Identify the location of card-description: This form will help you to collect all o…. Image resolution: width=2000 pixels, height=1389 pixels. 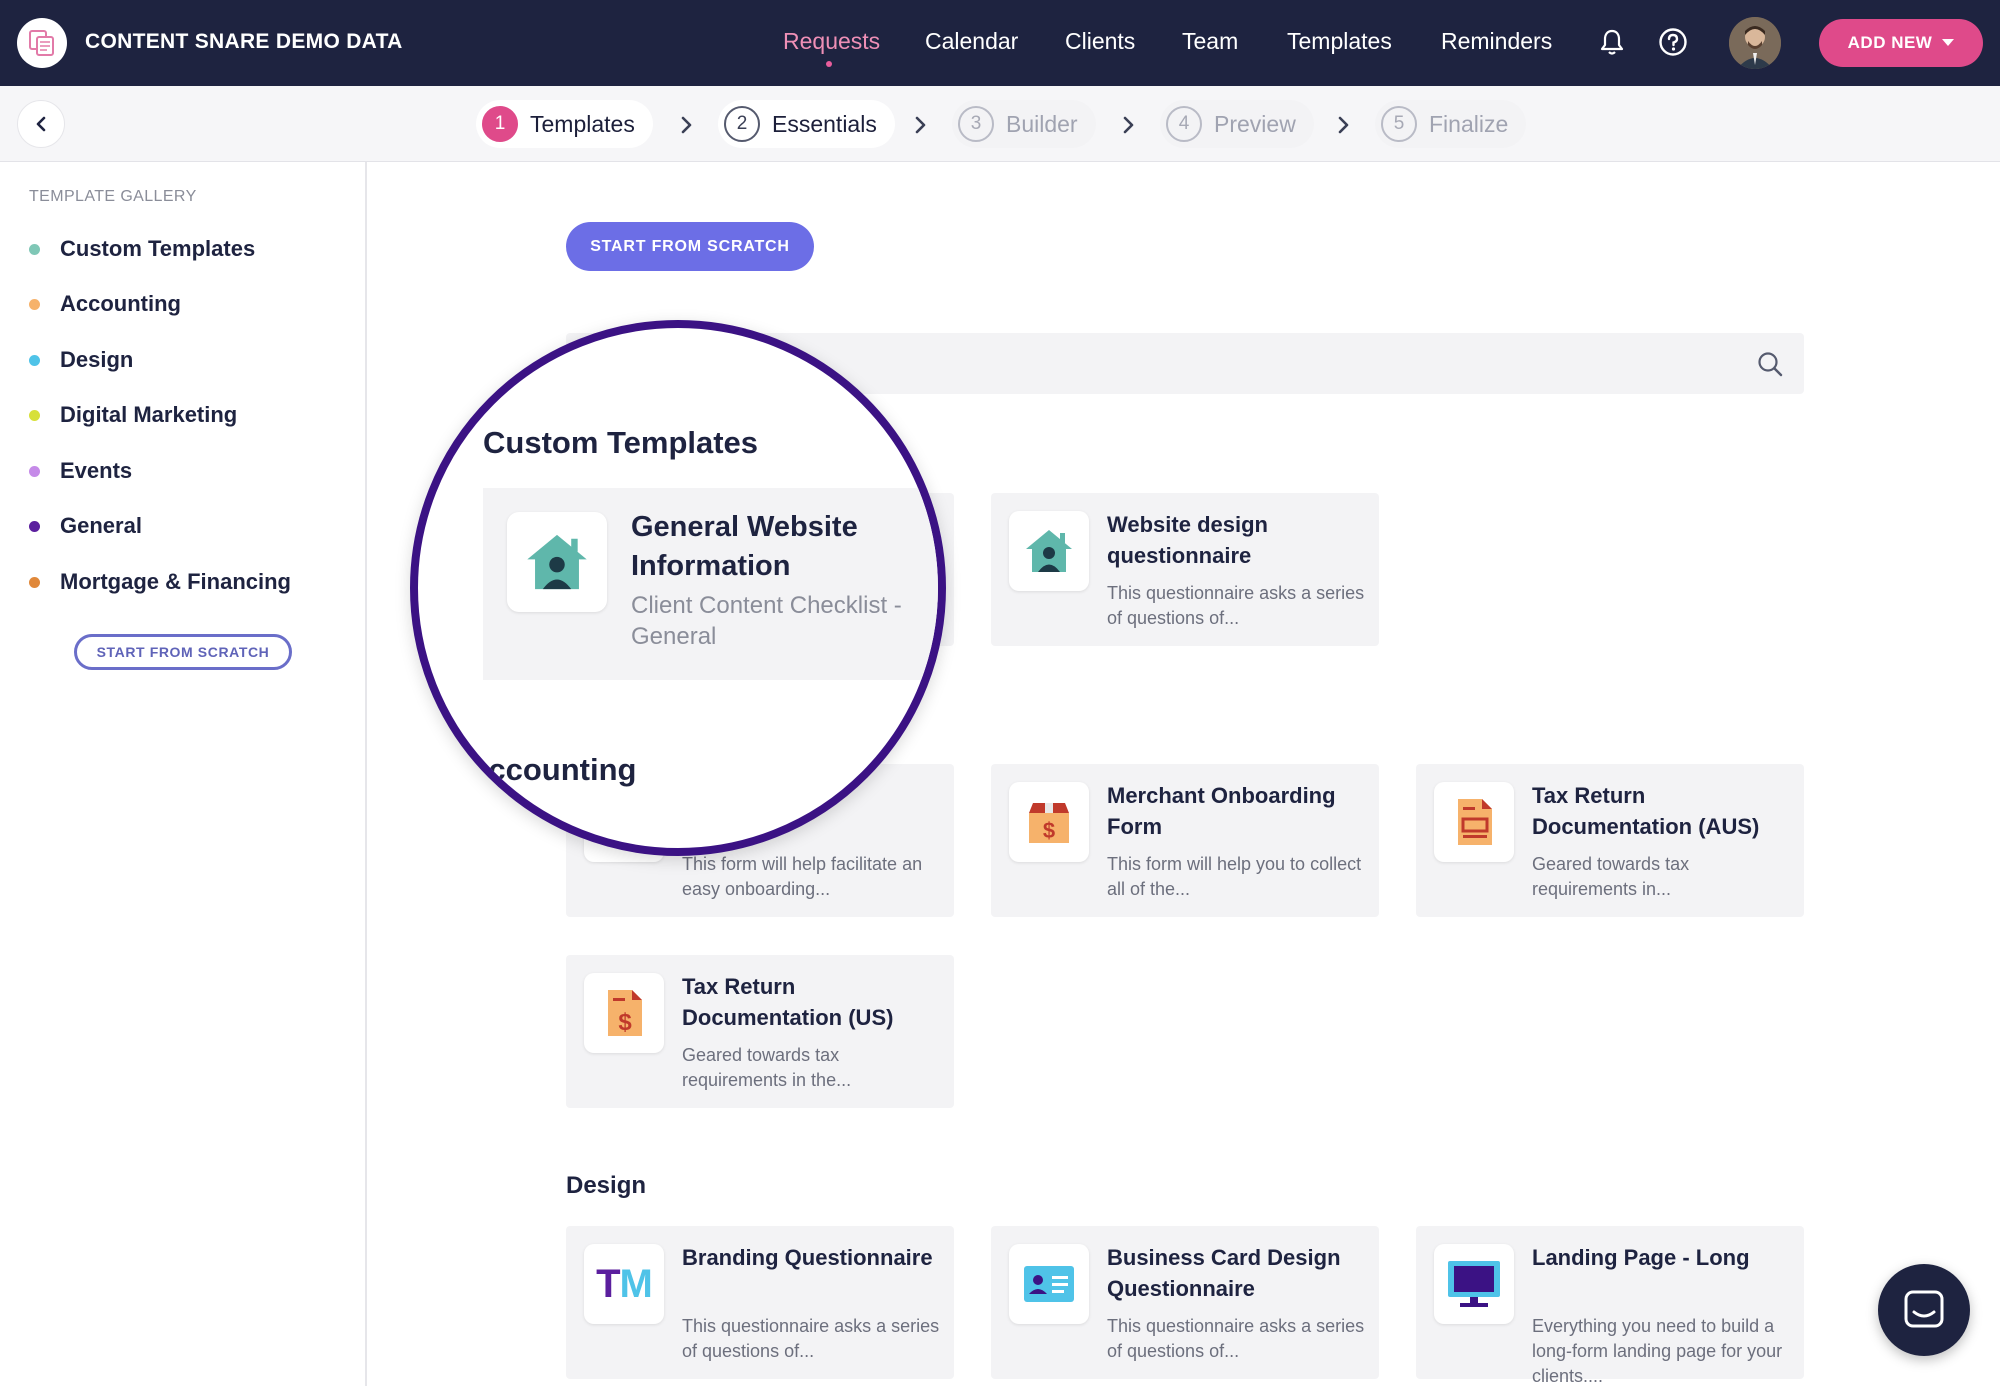
(1234, 876).